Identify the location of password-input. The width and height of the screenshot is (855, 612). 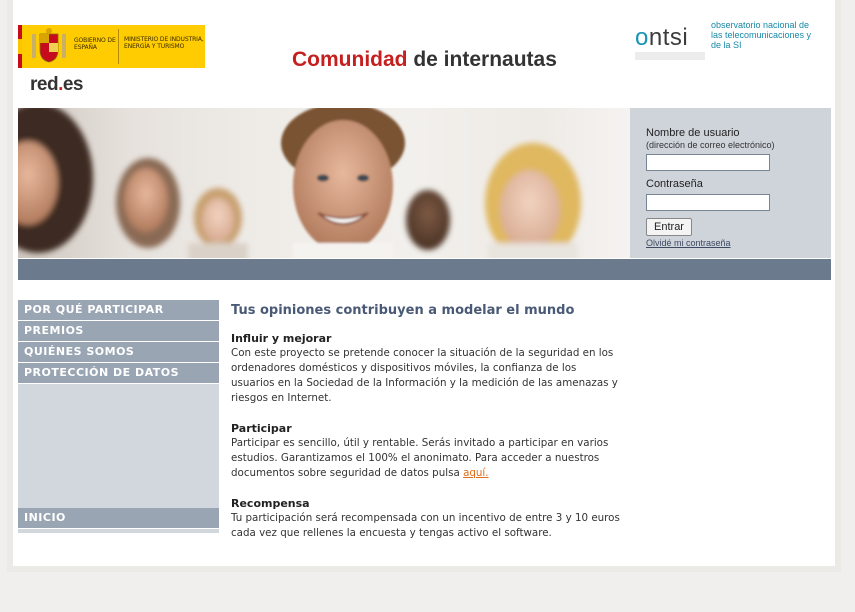
(708, 202).